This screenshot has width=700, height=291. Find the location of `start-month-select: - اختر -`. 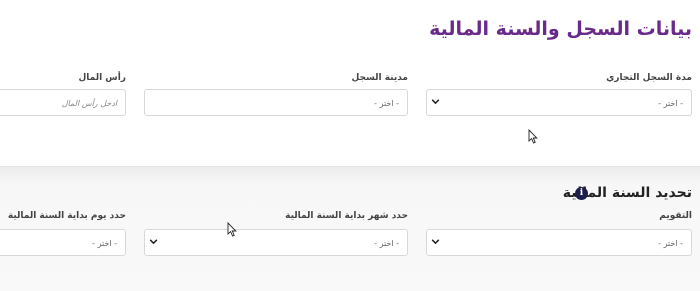

start-month-select: - اختر - is located at coordinates (276, 242).